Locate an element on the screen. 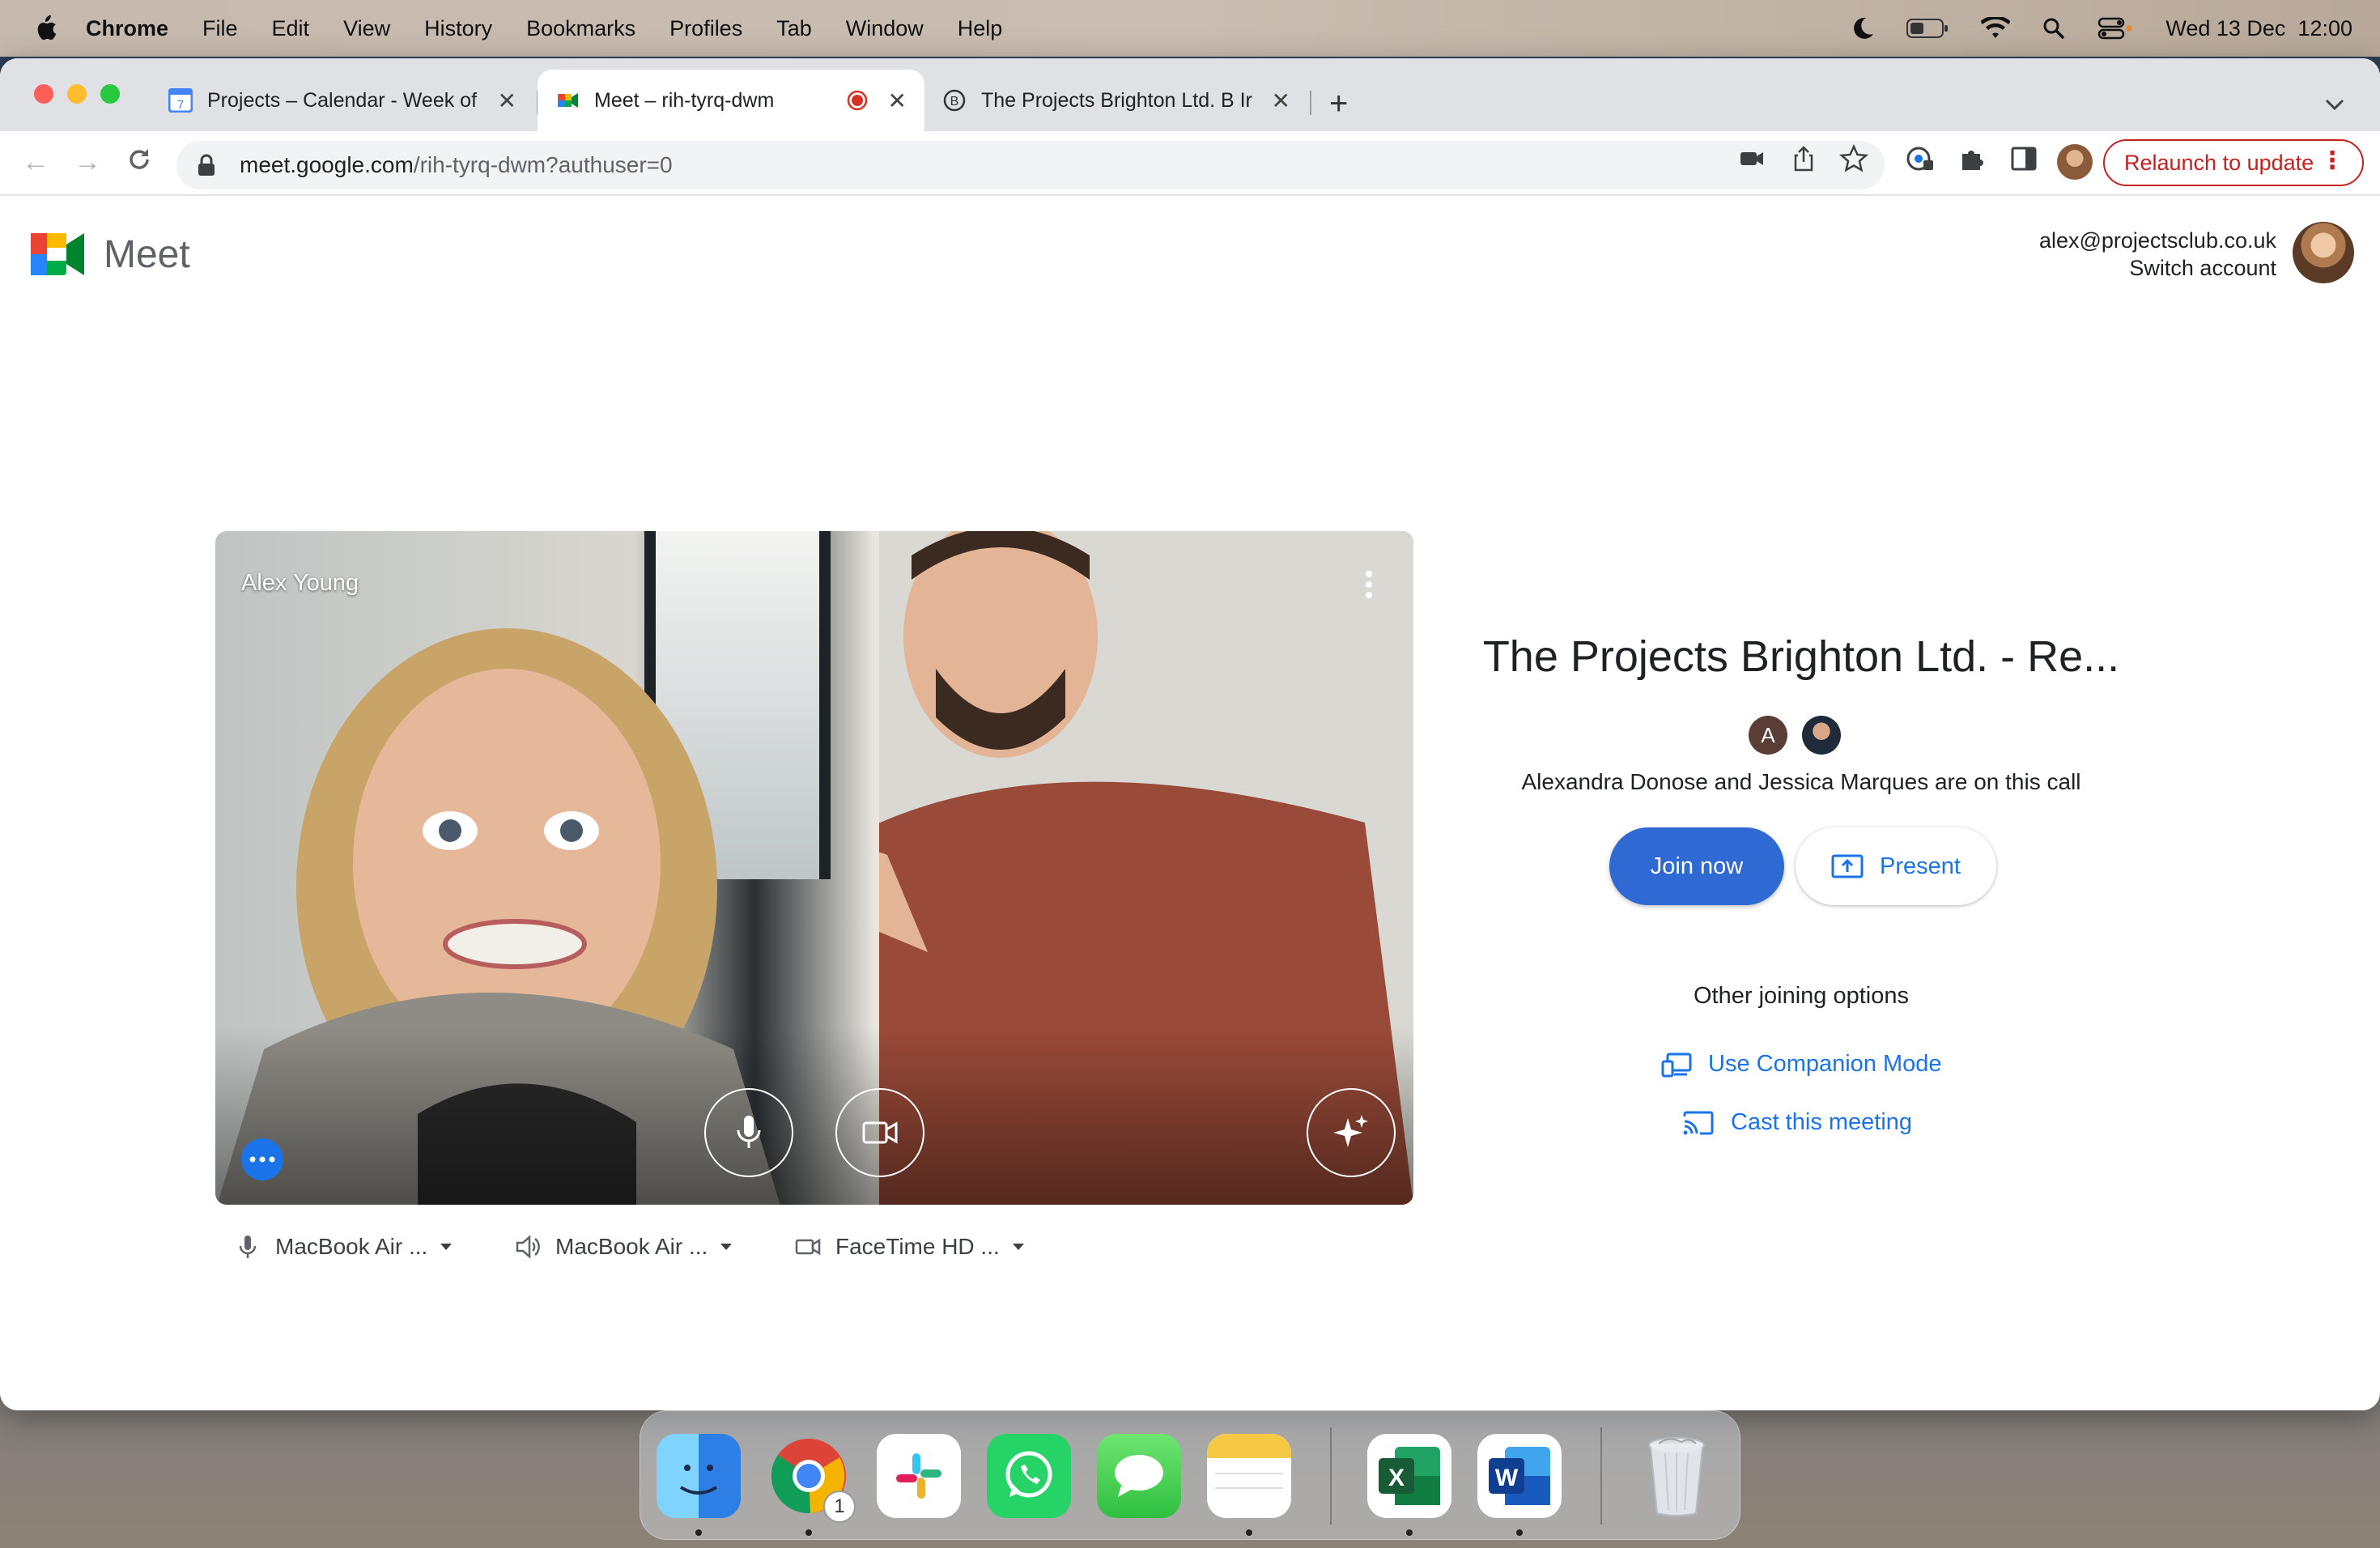 The height and width of the screenshot is (1548, 2380). video-camera-icon is located at coordinates (880, 1132).